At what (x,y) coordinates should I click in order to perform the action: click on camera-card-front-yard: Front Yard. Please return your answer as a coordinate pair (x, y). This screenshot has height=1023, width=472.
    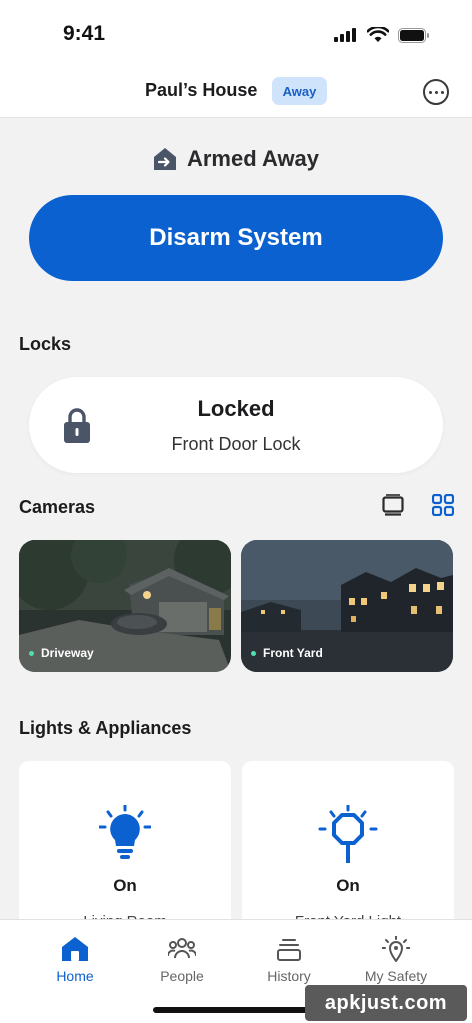
    Looking at the image, I should click on (347, 606).